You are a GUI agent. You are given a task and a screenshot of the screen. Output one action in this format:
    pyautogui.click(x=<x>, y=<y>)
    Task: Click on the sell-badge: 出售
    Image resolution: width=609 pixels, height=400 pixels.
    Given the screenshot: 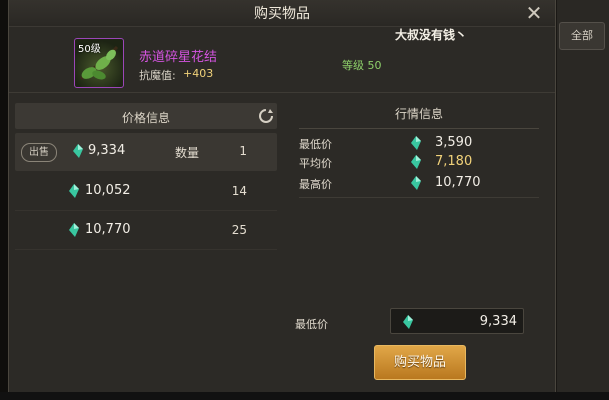 What is the action you would take?
    pyautogui.click(x=39, y=152)
    